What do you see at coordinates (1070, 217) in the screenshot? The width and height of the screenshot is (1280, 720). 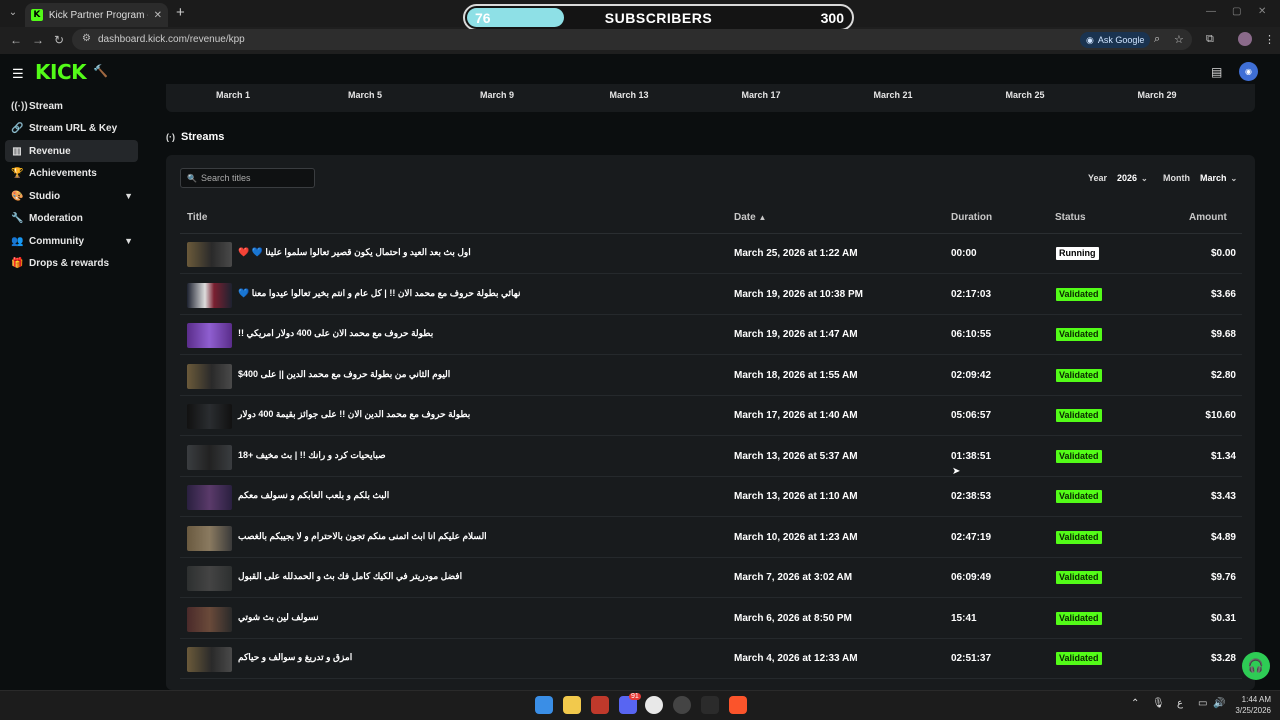 I see `column-header-status: Status` at bounding box center [1070, 217].